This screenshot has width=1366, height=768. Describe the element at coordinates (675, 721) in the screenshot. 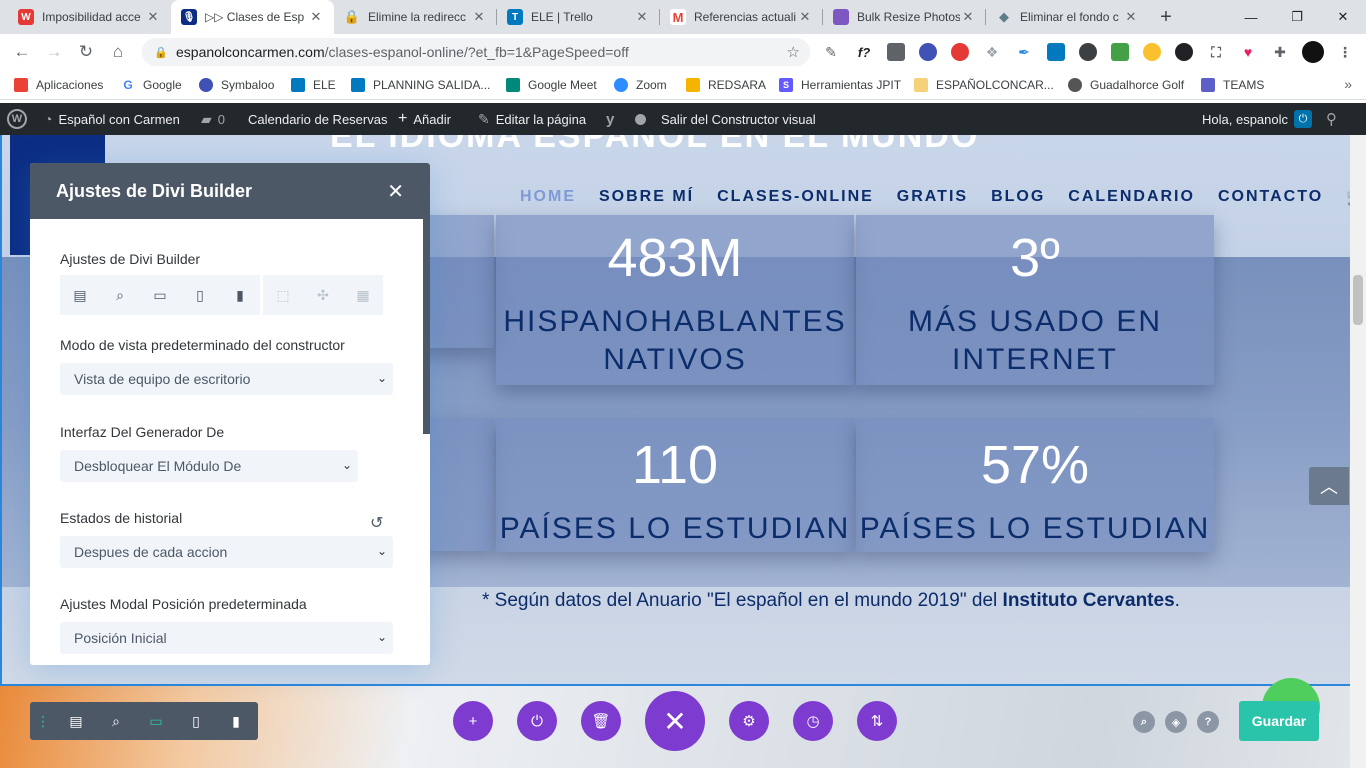

I see `close-builder-icon: ✕` at that location.